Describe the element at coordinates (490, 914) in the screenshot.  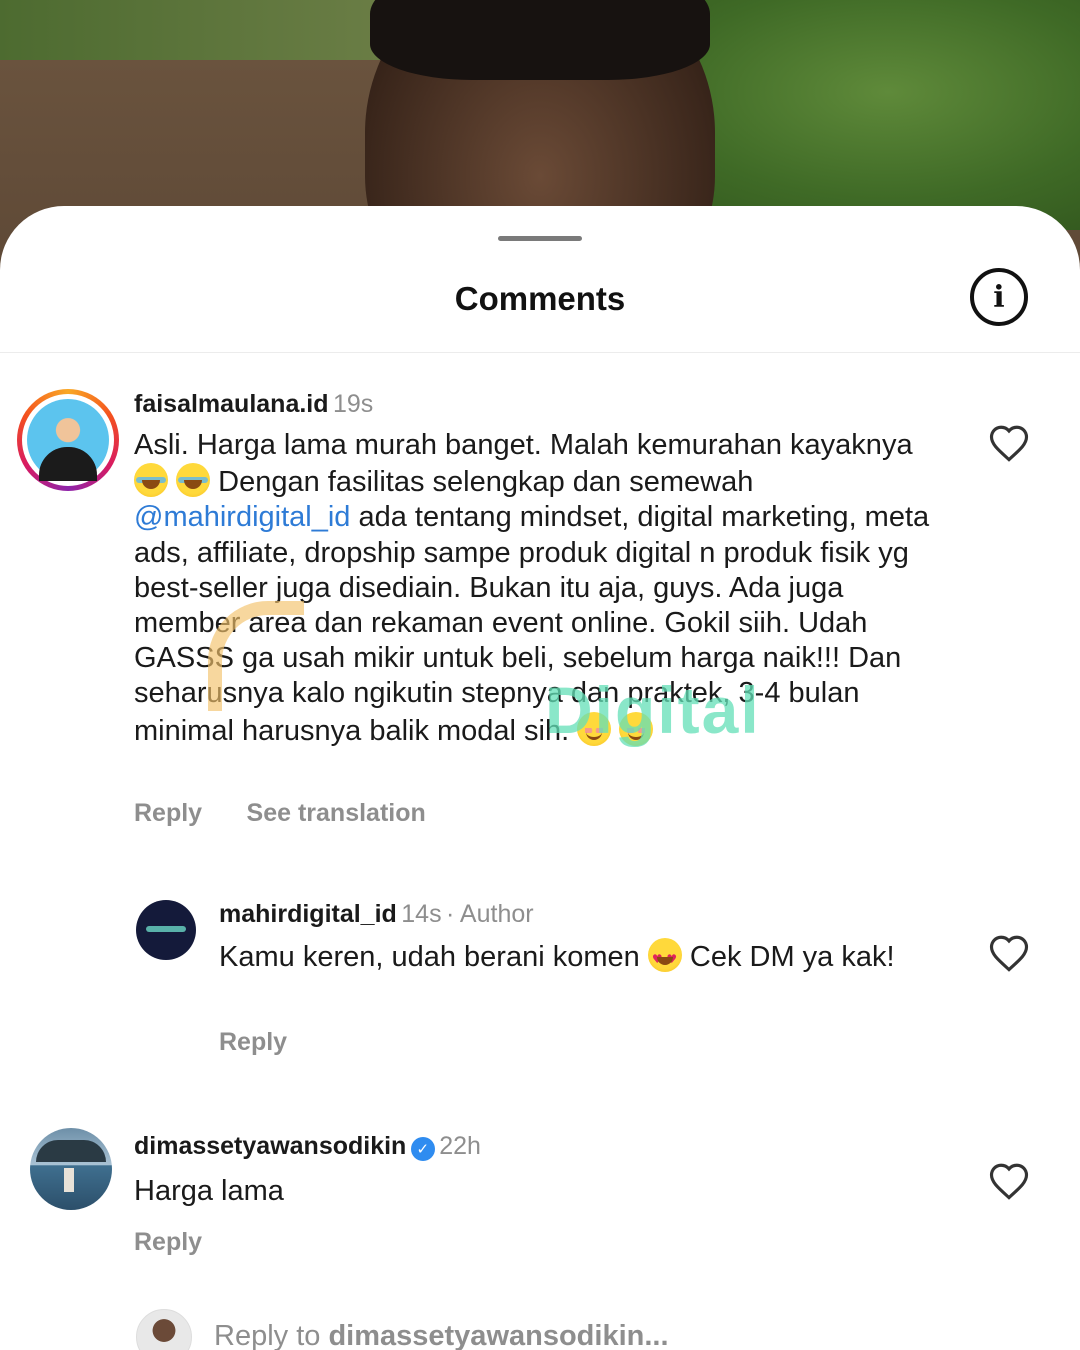
I see `author-tag: · Author` at that location.